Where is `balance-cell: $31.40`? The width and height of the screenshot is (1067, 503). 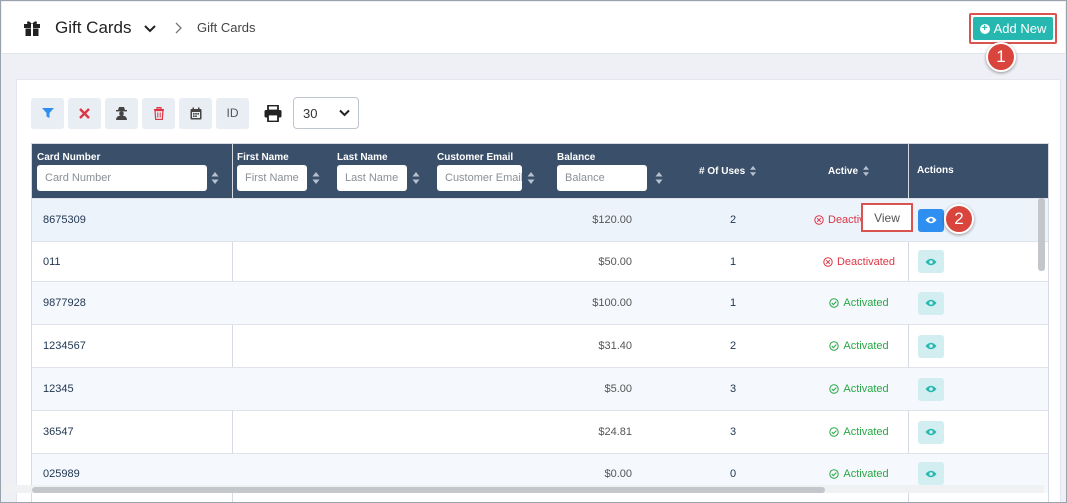
balance-cell: $31.40 is located at coordinates (615, 346).